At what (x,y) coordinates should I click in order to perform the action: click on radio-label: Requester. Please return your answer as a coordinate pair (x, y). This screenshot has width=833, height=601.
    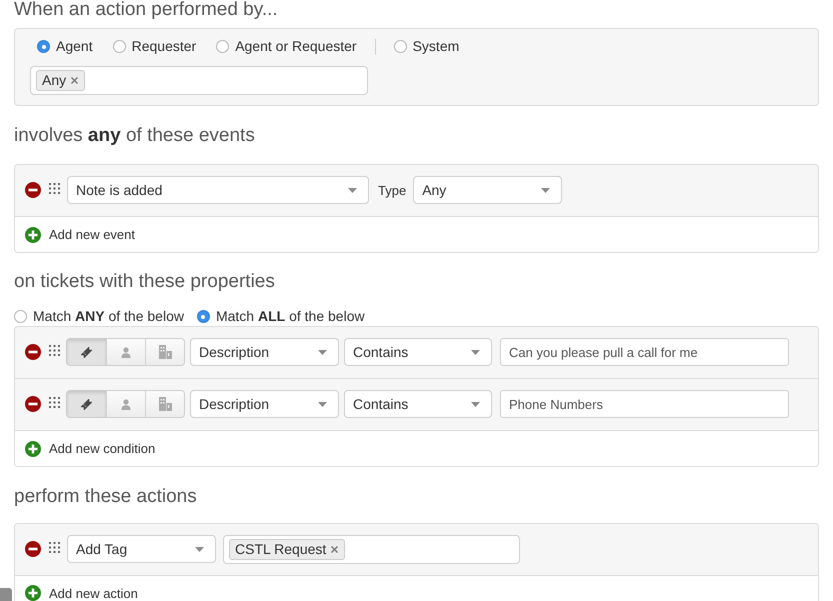
    Looking at the image, I should click on (164, 47).